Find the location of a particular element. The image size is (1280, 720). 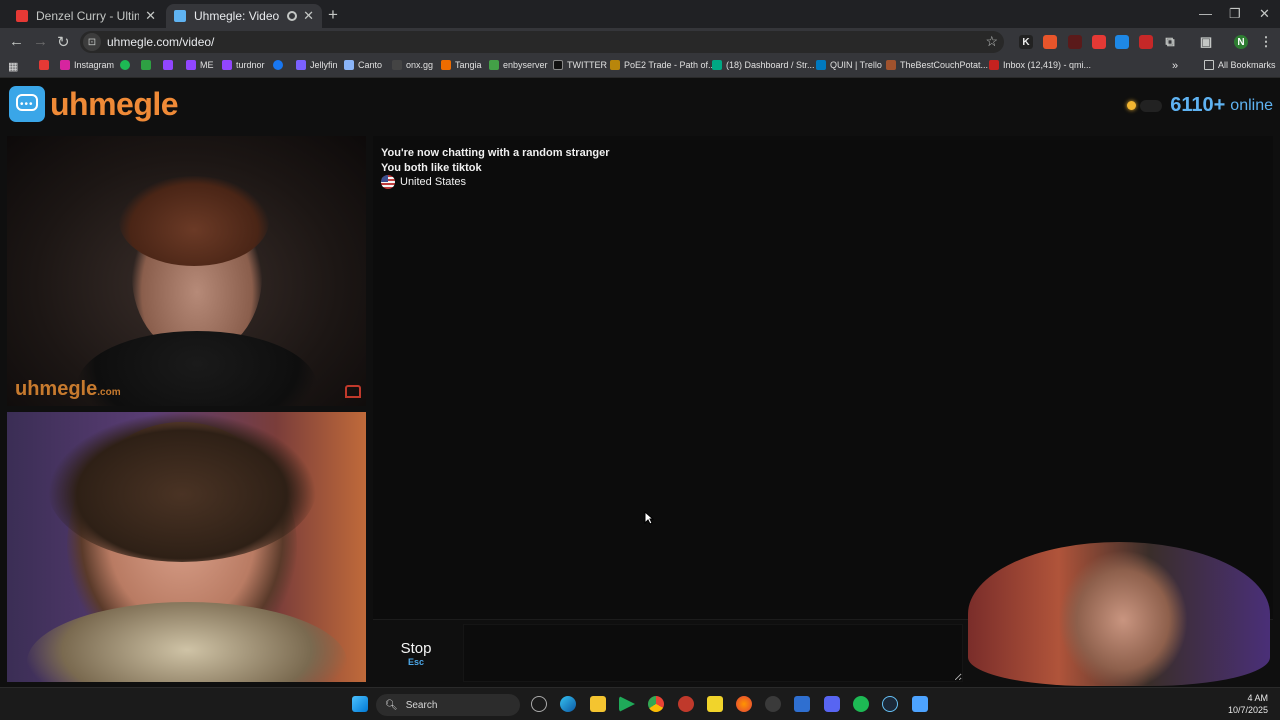

forward-icon: → is located at coordinates (40, 41).